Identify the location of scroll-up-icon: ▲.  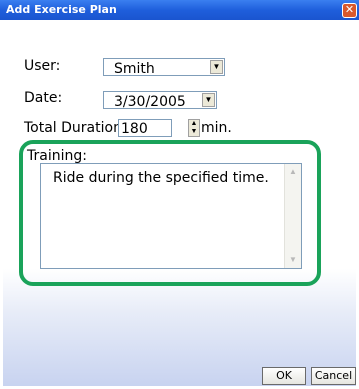
(293, 172).